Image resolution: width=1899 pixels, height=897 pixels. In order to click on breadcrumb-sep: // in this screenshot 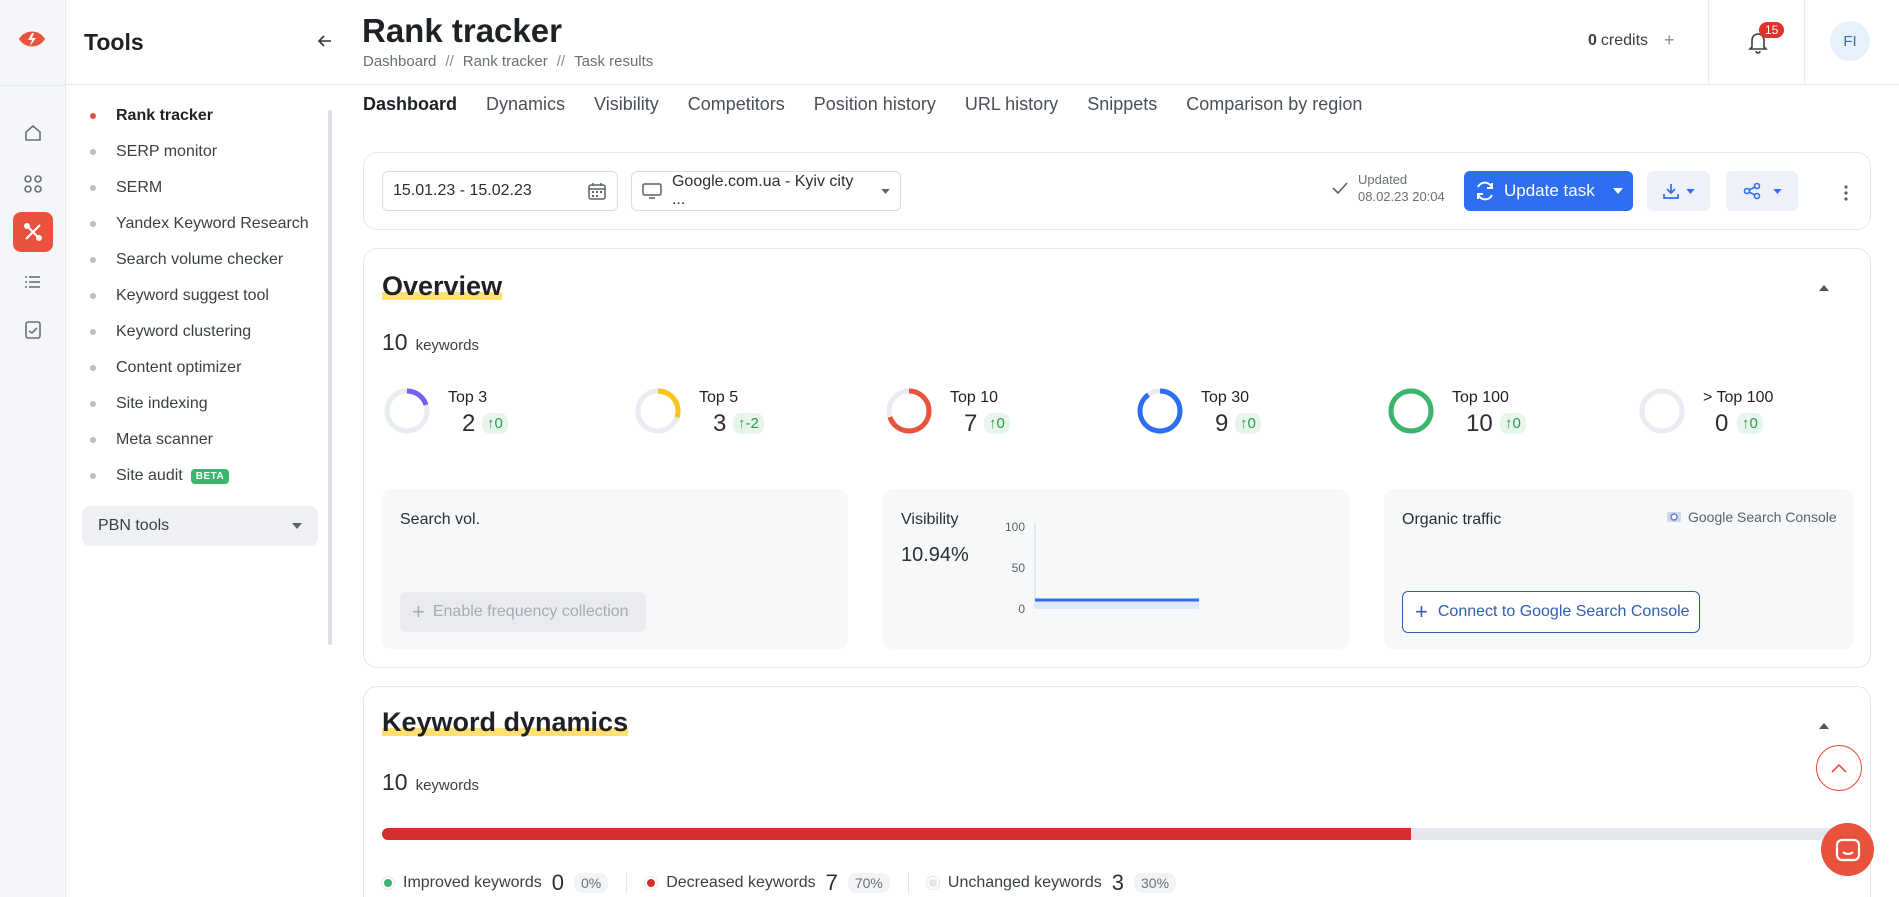, I will do `click(561, 61)`.